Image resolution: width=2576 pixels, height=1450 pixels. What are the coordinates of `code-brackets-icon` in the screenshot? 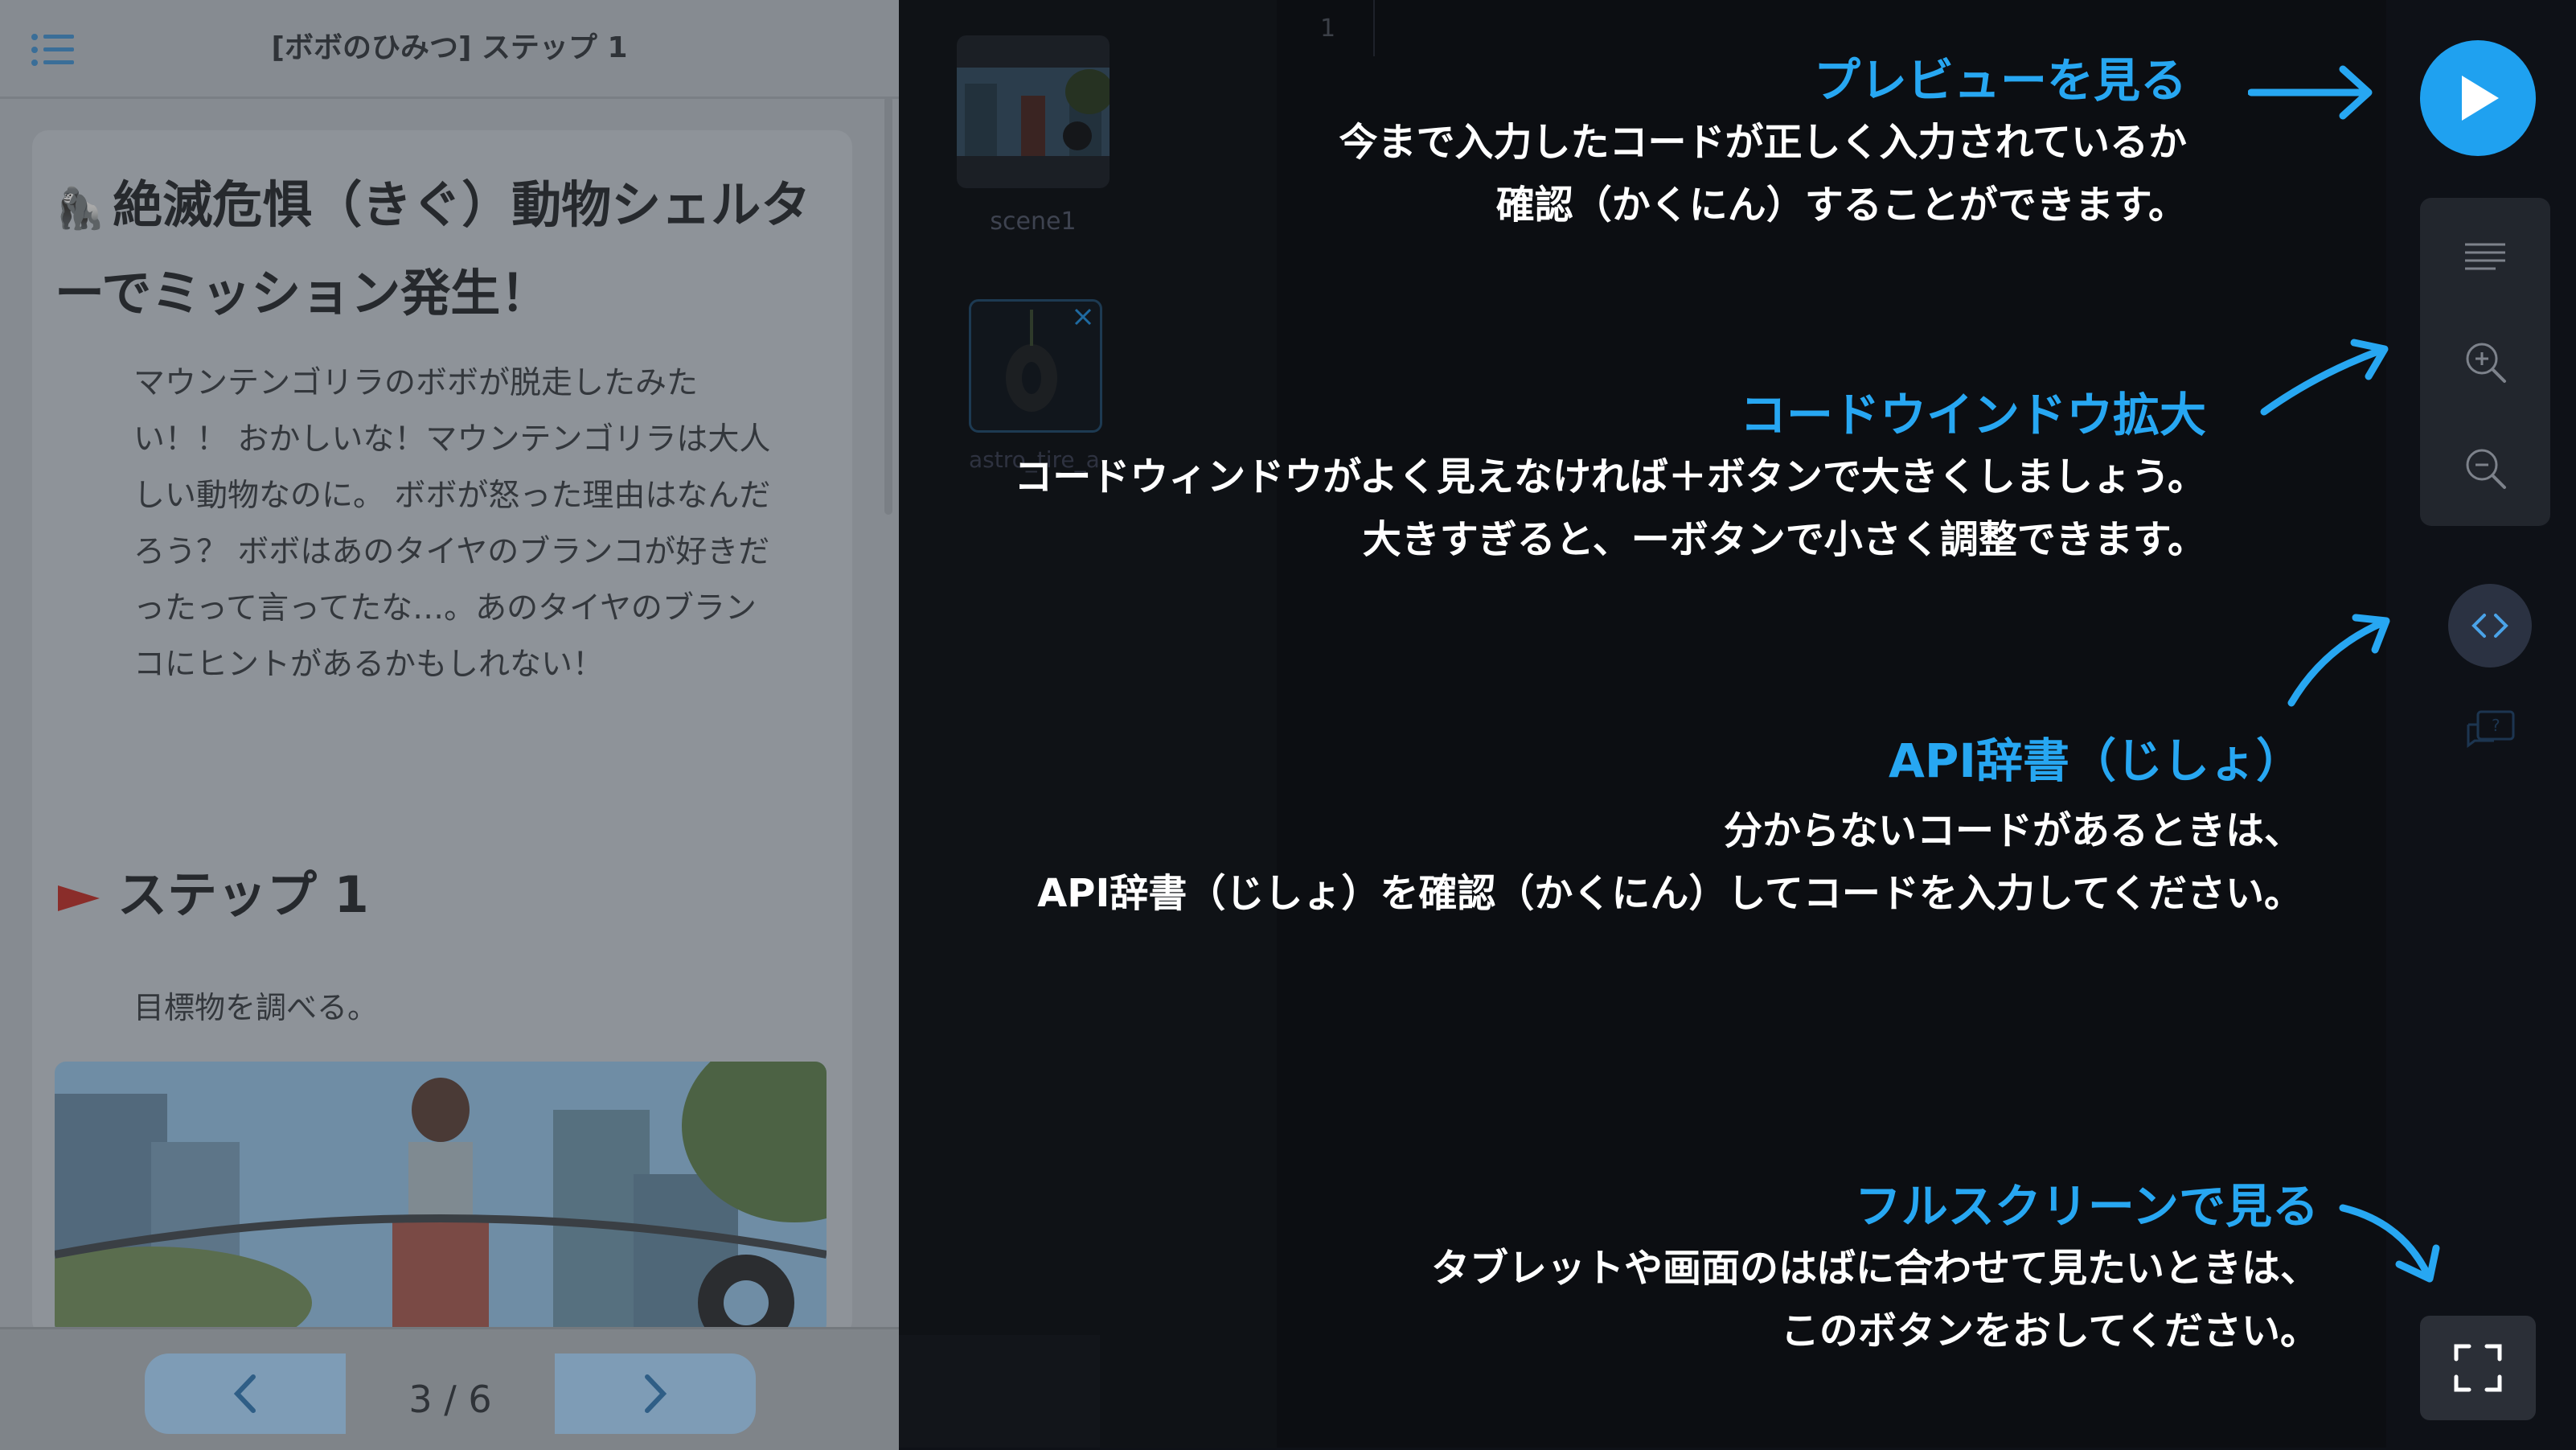 It's located at (2489, 626).